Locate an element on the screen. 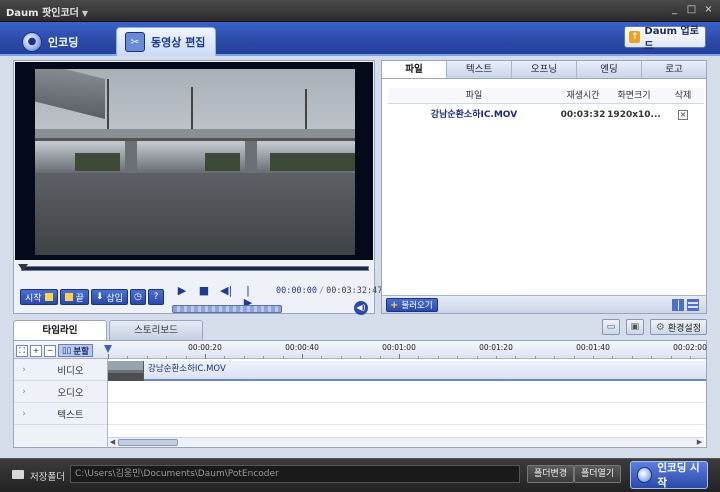 The width and height of the screenshot is (720, 492). video-track: 강남순환소하IC.MOV is located at coordinates (407, 370).